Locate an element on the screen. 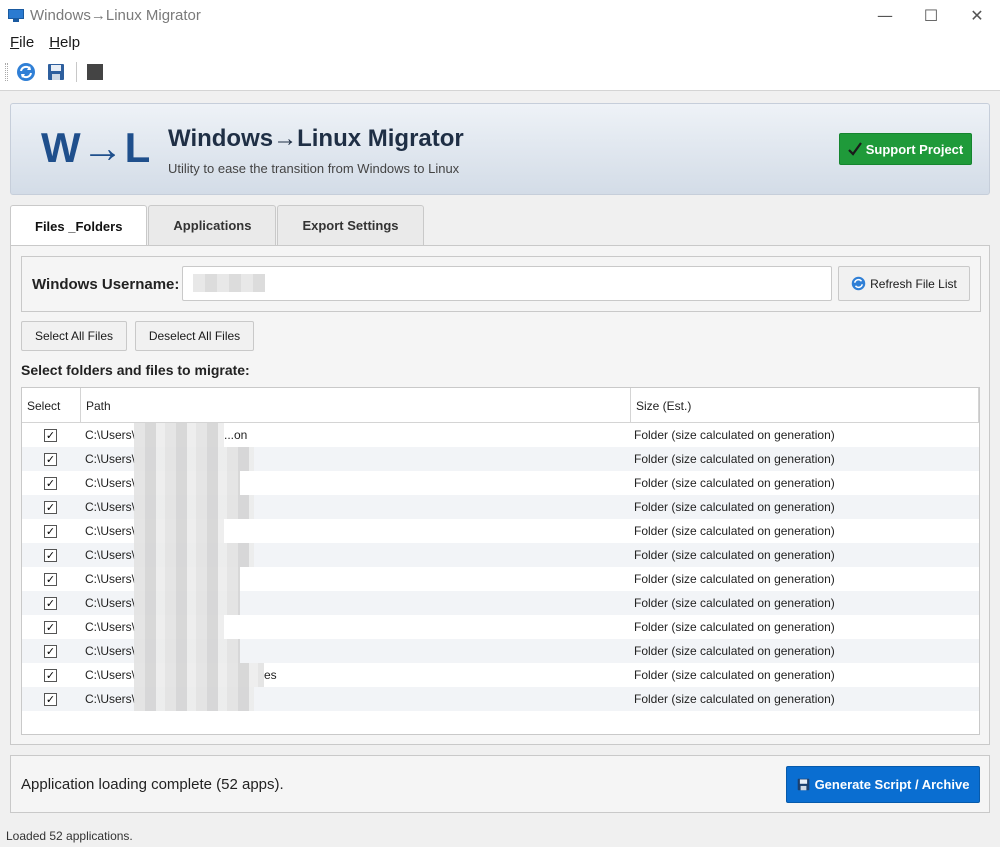  column-header-select: Select is located at coordinates (51, 405).